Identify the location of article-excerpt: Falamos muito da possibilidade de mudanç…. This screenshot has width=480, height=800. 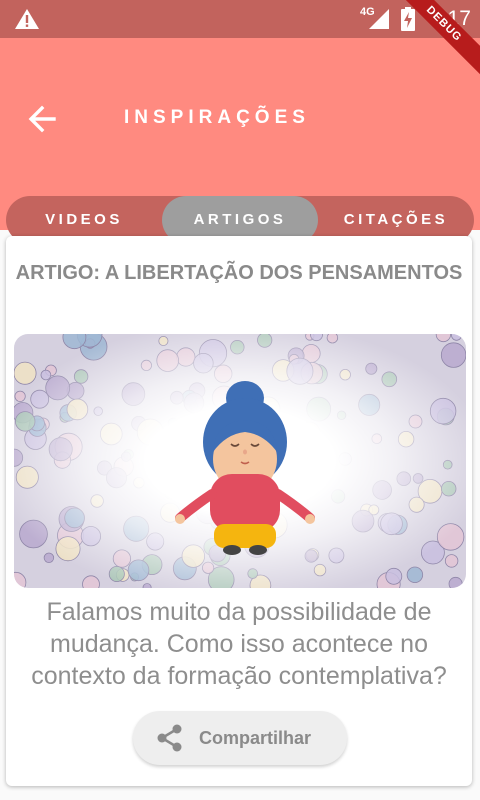
(239, 644).